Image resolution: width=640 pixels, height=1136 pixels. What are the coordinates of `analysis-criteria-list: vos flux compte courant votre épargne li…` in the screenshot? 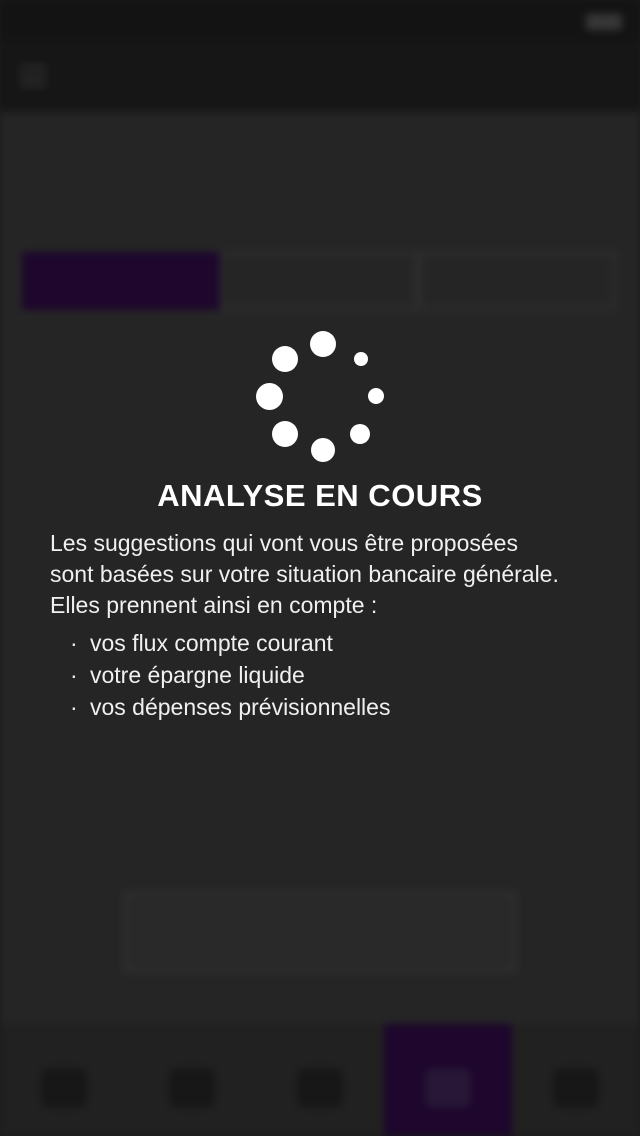 It's located at (230, 675).